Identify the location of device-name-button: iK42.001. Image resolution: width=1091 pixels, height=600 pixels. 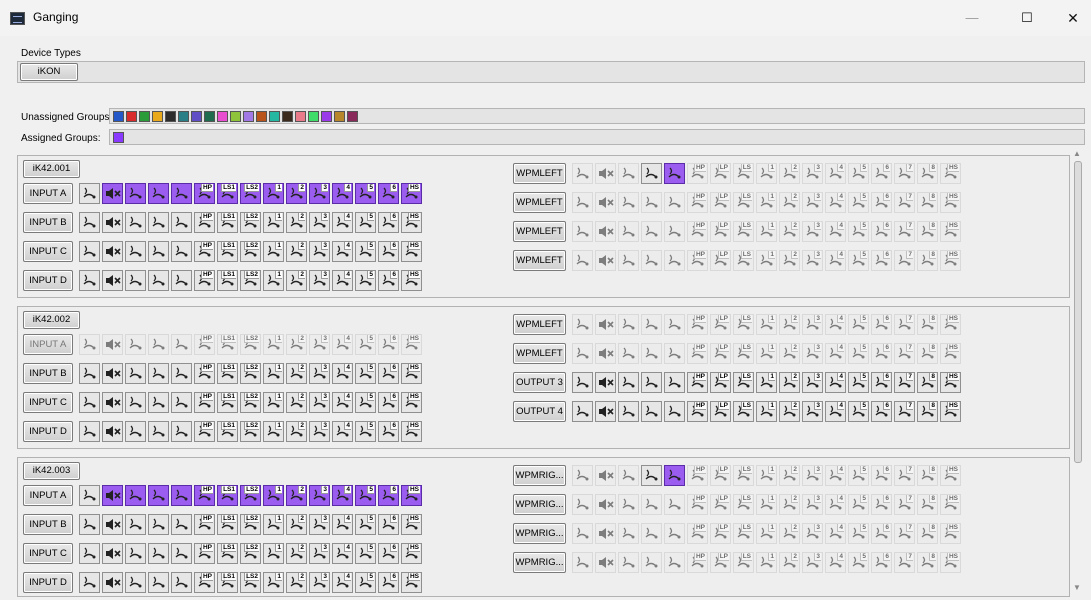
(51, 169).